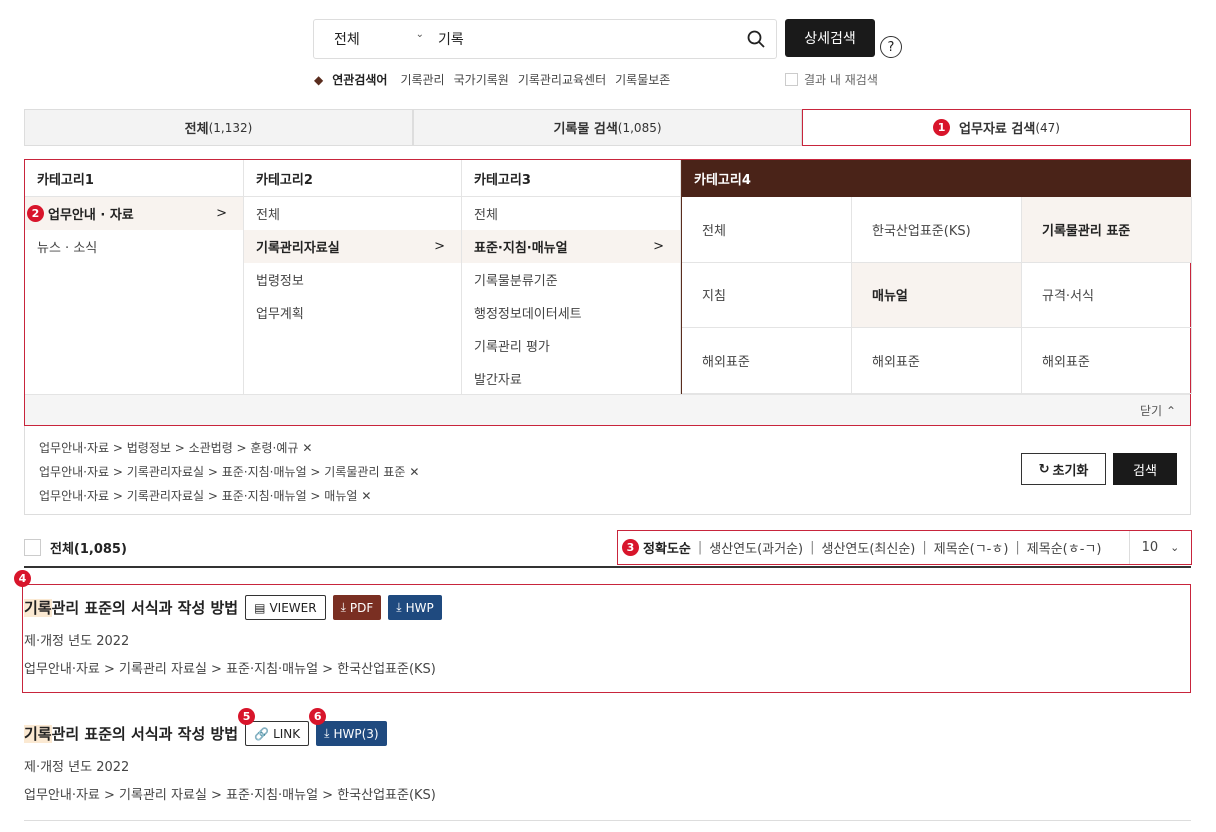 This screenshot has height=832, width=1216. Describe the element at coordinates (352, 279) in the screenshot. I see `category-2-item: 법령정보` at that location.